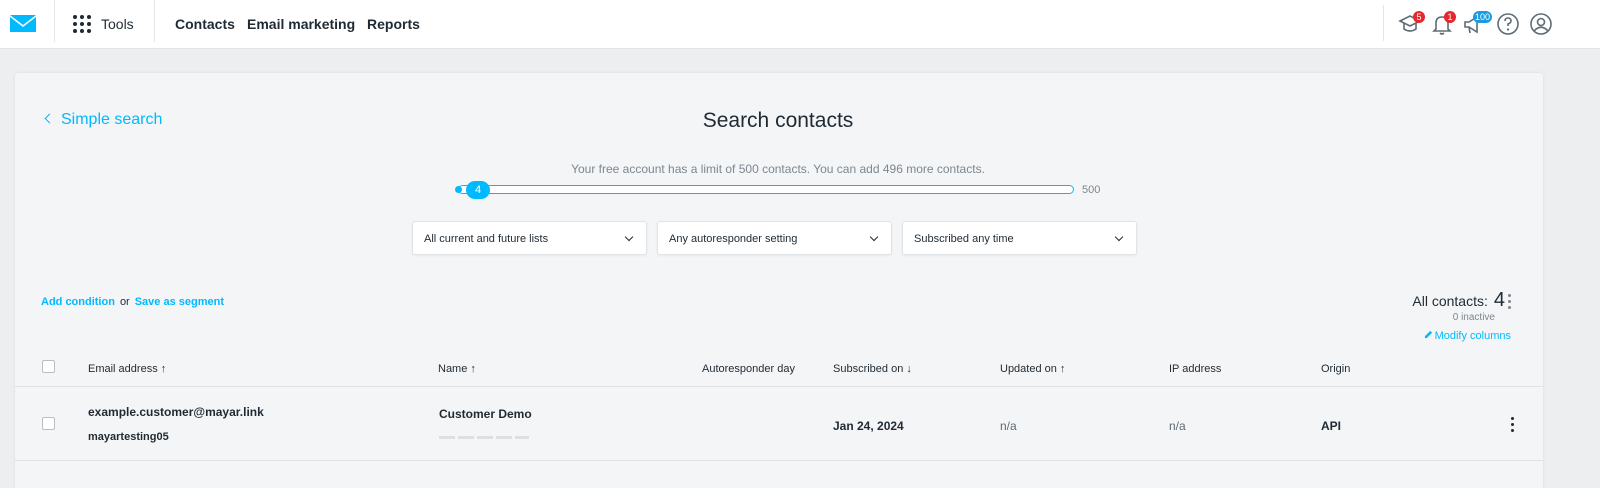 This screenshot has width=1600, height=488. Describe the element at coordinates (127, 369) in the screenshot. I see `column-email: Email address ↑` at that location.